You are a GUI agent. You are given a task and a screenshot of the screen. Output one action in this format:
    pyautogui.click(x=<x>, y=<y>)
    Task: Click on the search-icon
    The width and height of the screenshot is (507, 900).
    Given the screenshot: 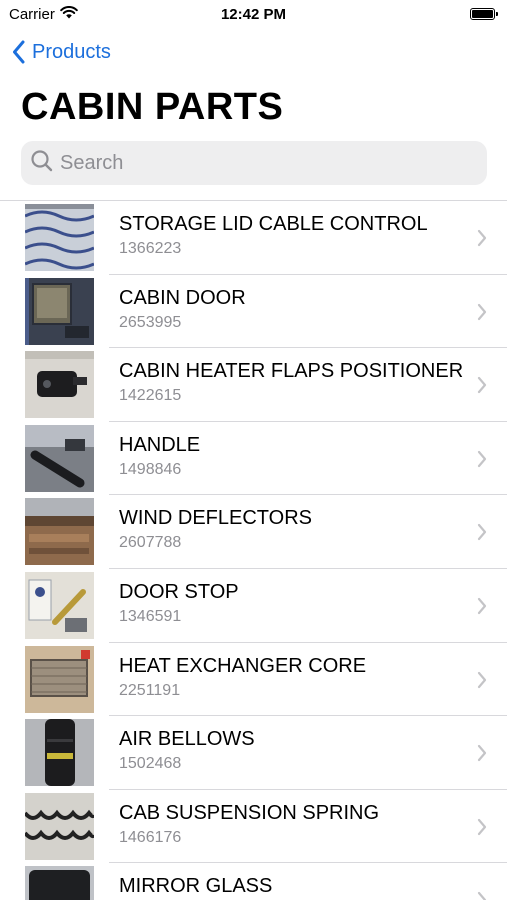 What is the action you would take?
    pyautogui.click(x=42, y=163)
    